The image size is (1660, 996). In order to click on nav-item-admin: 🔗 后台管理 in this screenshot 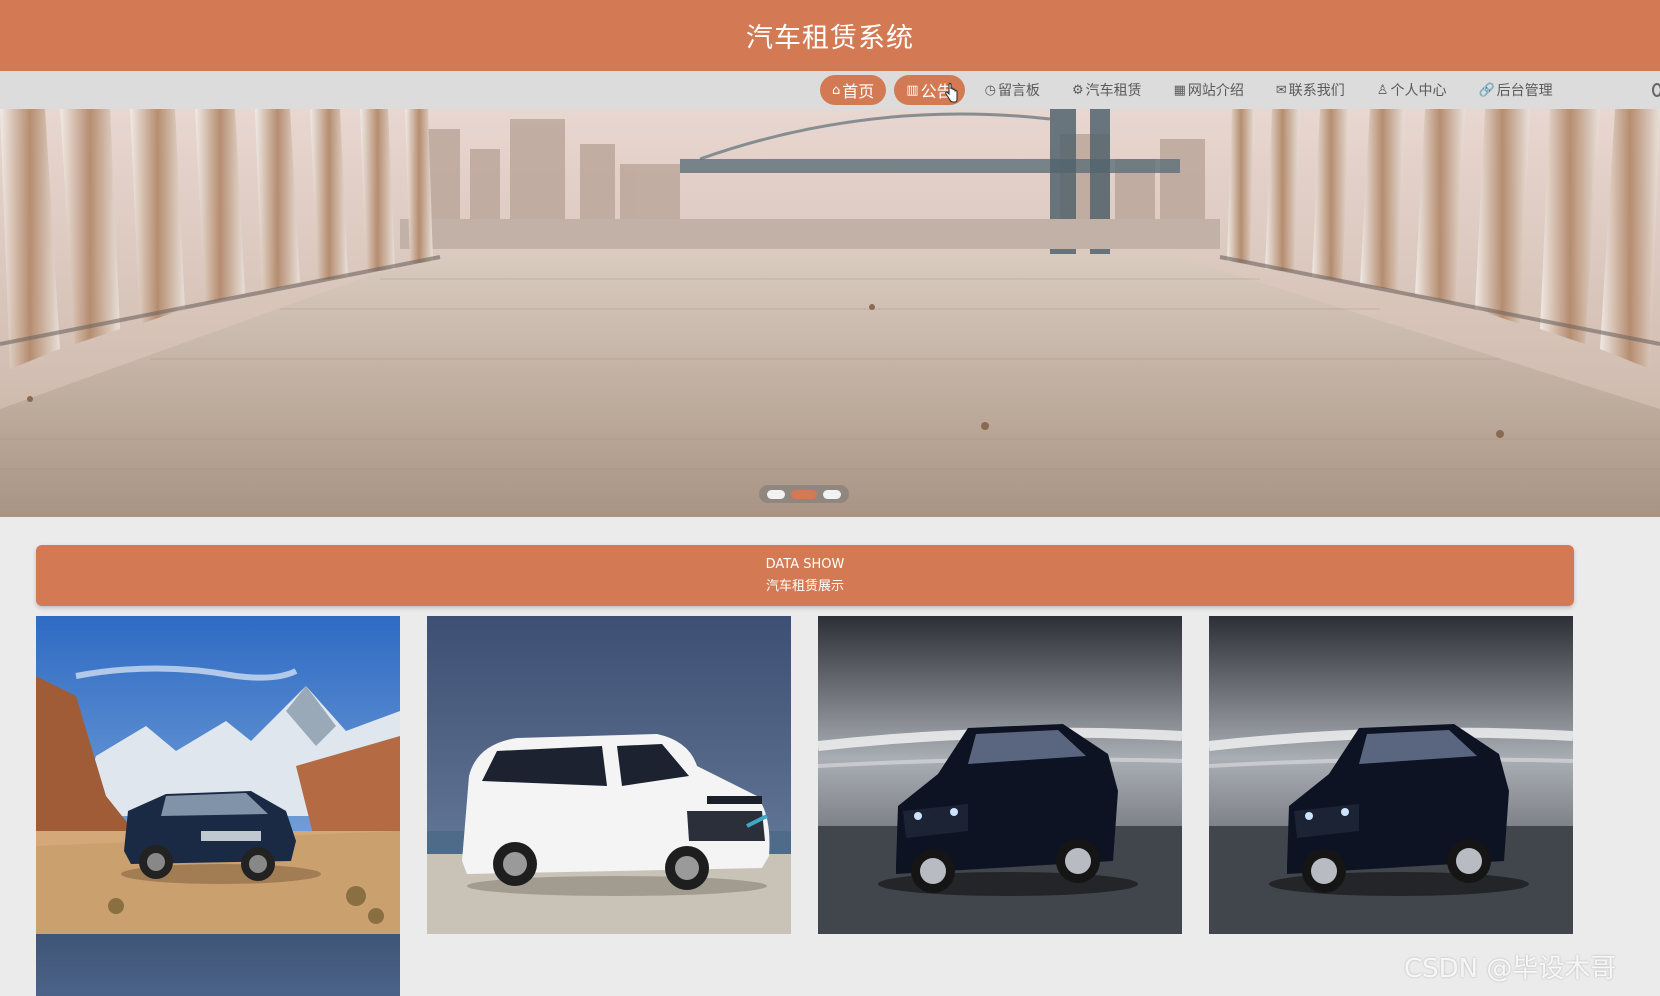, I will do `click(1515, 90)`.